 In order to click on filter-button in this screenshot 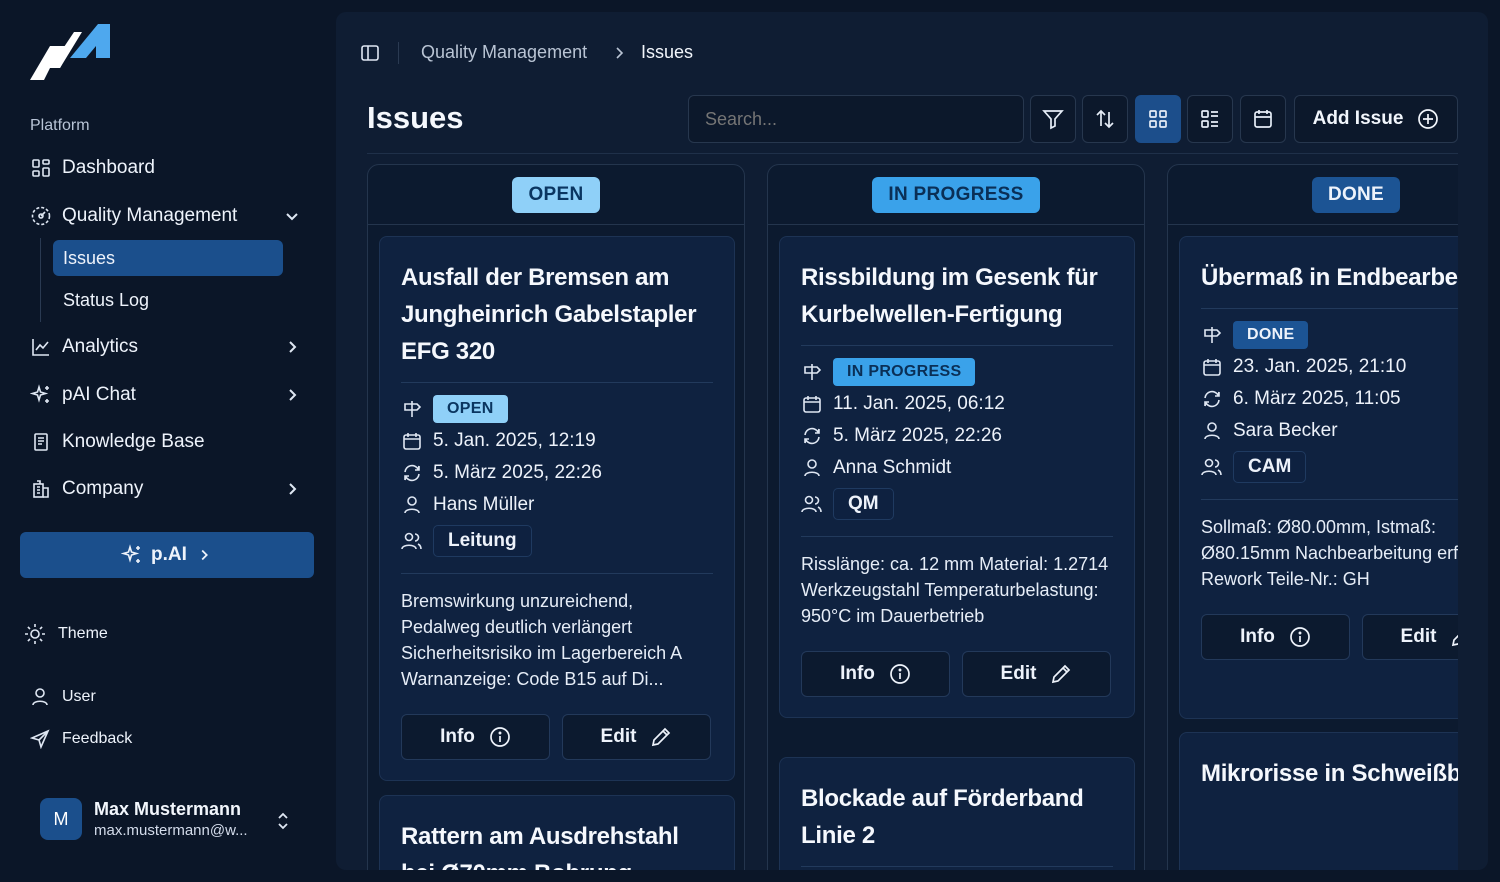, I will do `click(1053, 119)`.